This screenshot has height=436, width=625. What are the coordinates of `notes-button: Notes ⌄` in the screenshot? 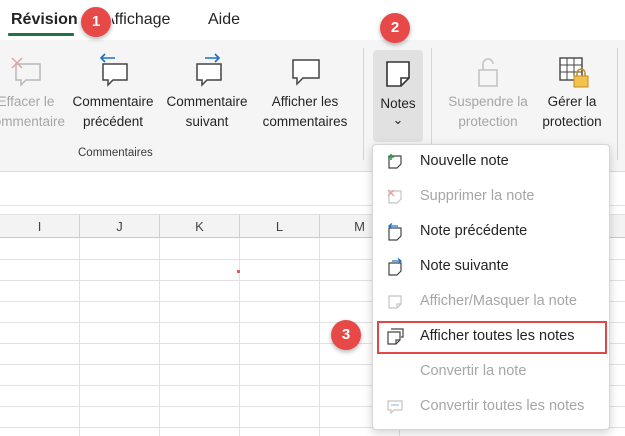 It's located at (398, 96).